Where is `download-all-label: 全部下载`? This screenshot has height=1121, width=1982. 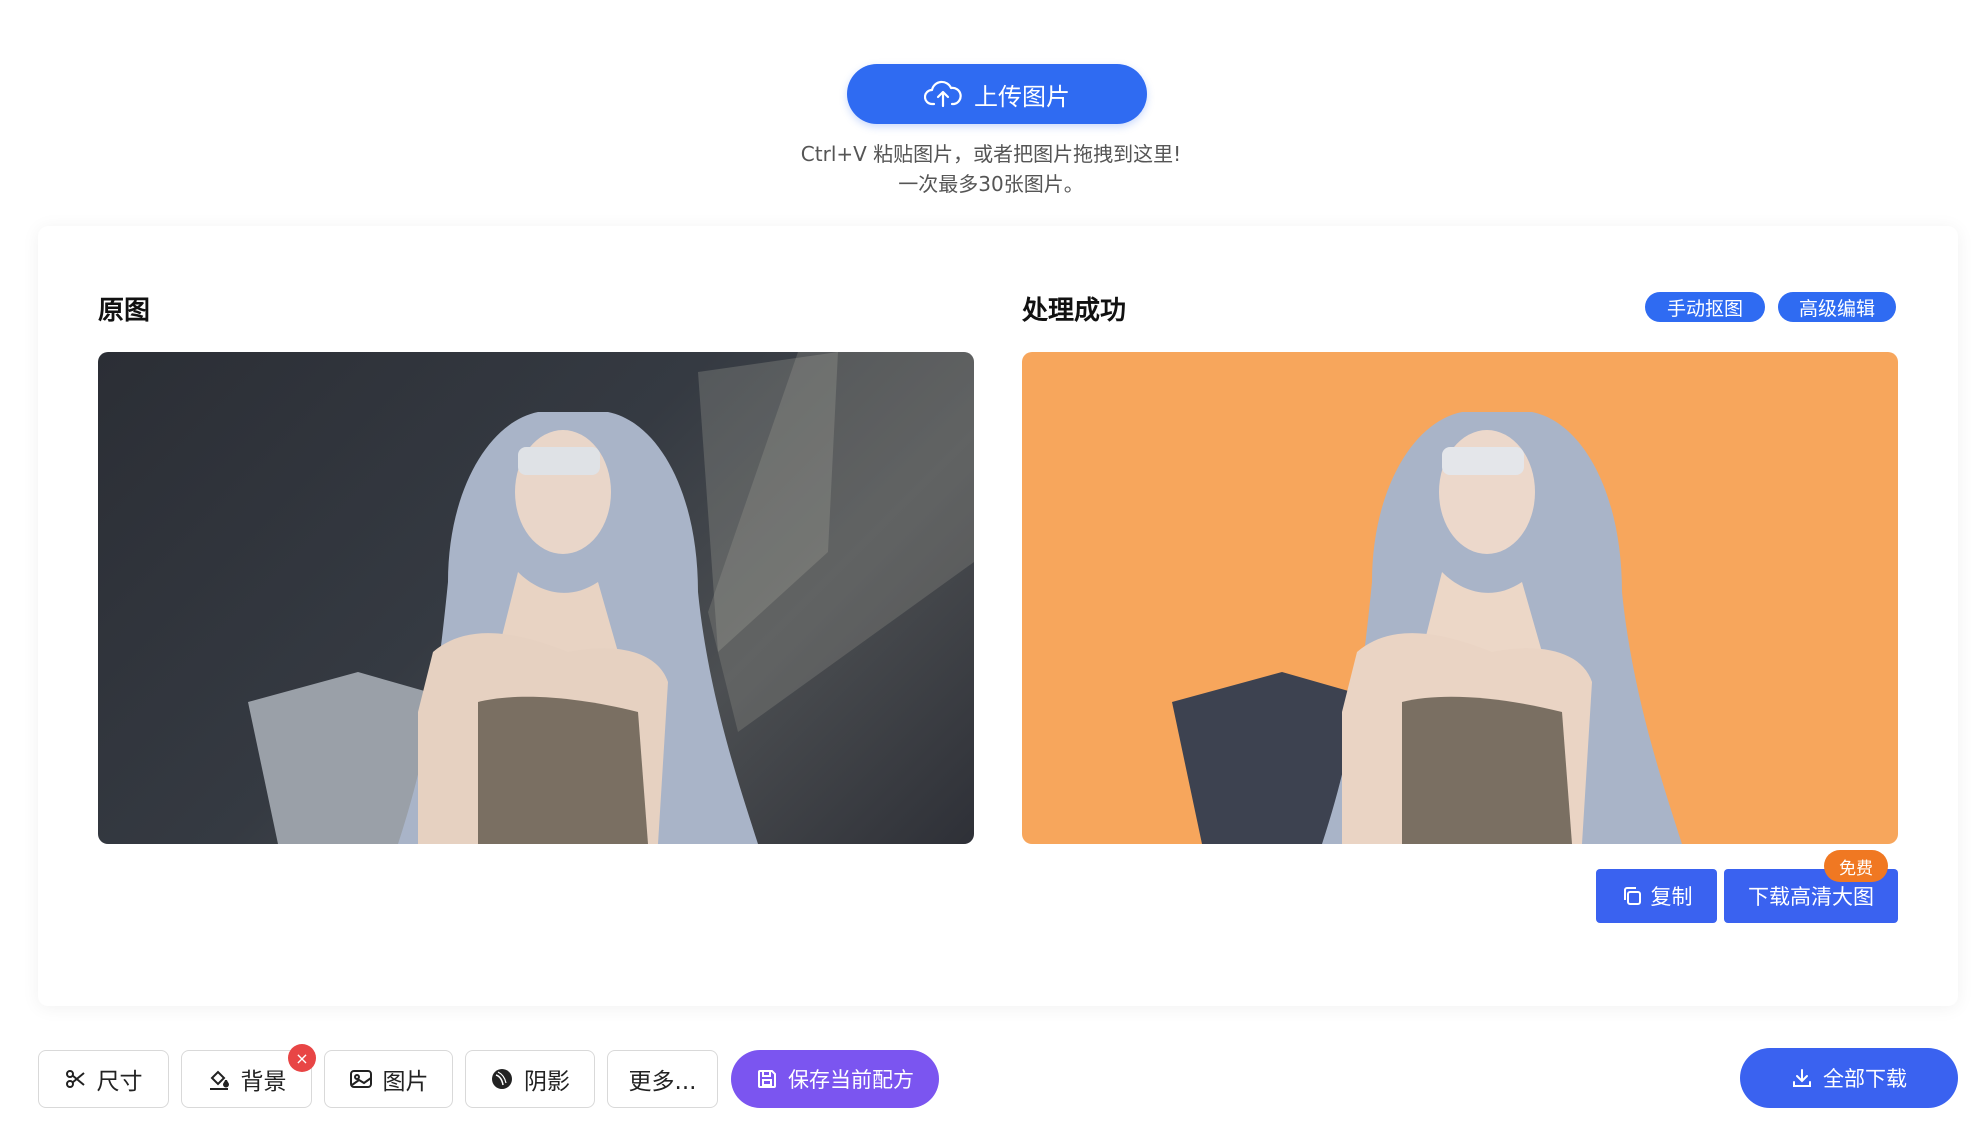 download-all-label: 全部下载 is located at coordinates (1865, 1079).